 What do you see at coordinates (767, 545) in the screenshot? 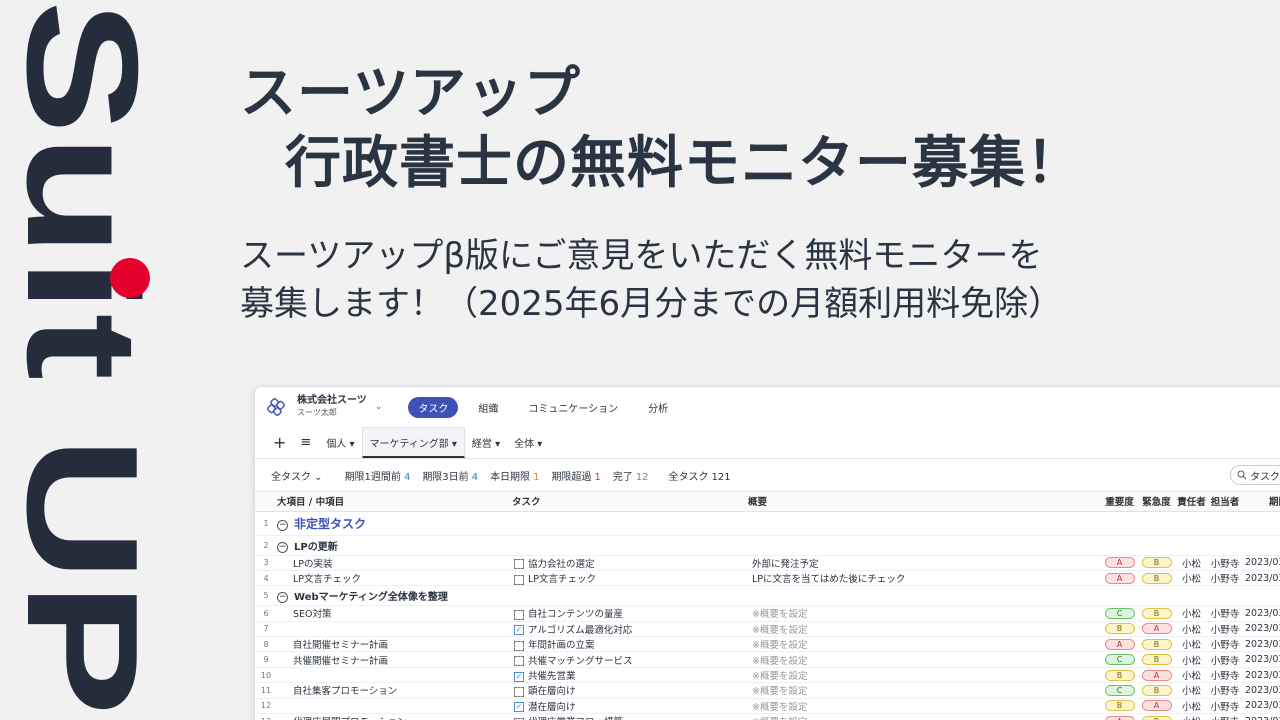
I see `table-row: 2− LPの更新` at bounding box center [767, 545].